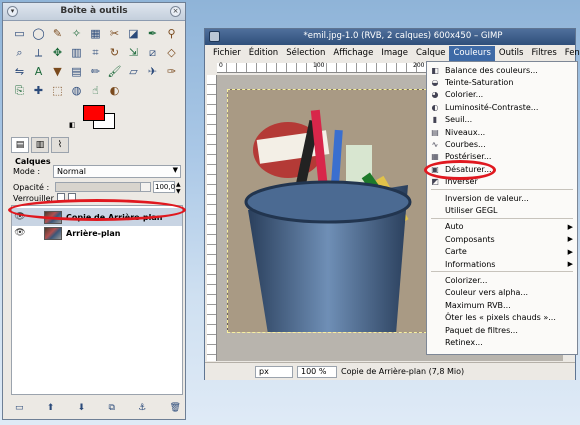 The image size is (580, 425). What do you see at coordinates (76, 33) in the screenshot?
I see `fuzzy-select-icon: ✧` at bounding box center [76, 33].